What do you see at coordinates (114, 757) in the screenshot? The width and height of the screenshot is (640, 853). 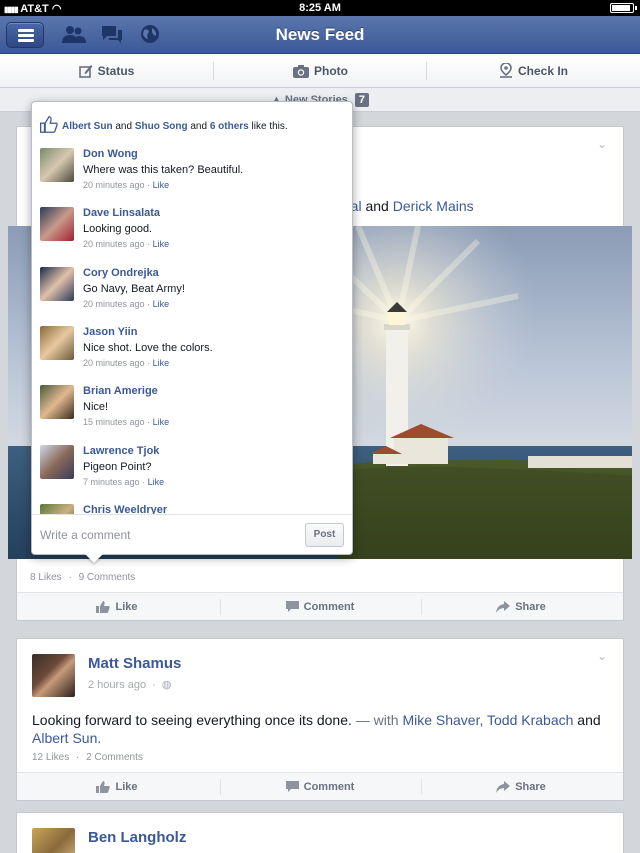 I see `comments-count: 2 Comments` at bounding box center [114, 757].